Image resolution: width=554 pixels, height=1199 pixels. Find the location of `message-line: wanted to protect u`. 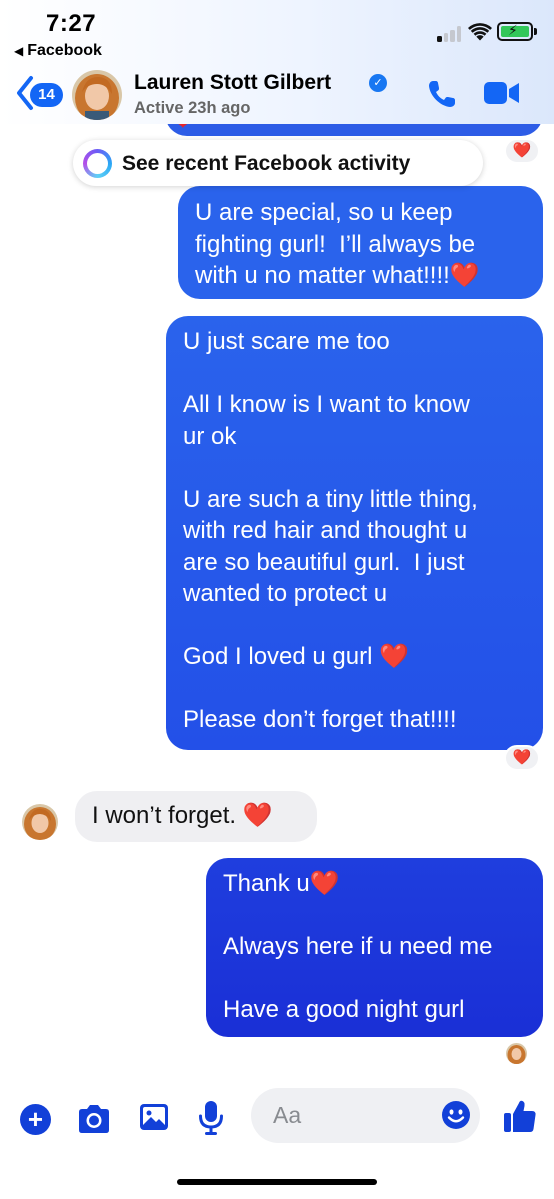

message-line: wanted to protect u is located at coordinates (285, 593).